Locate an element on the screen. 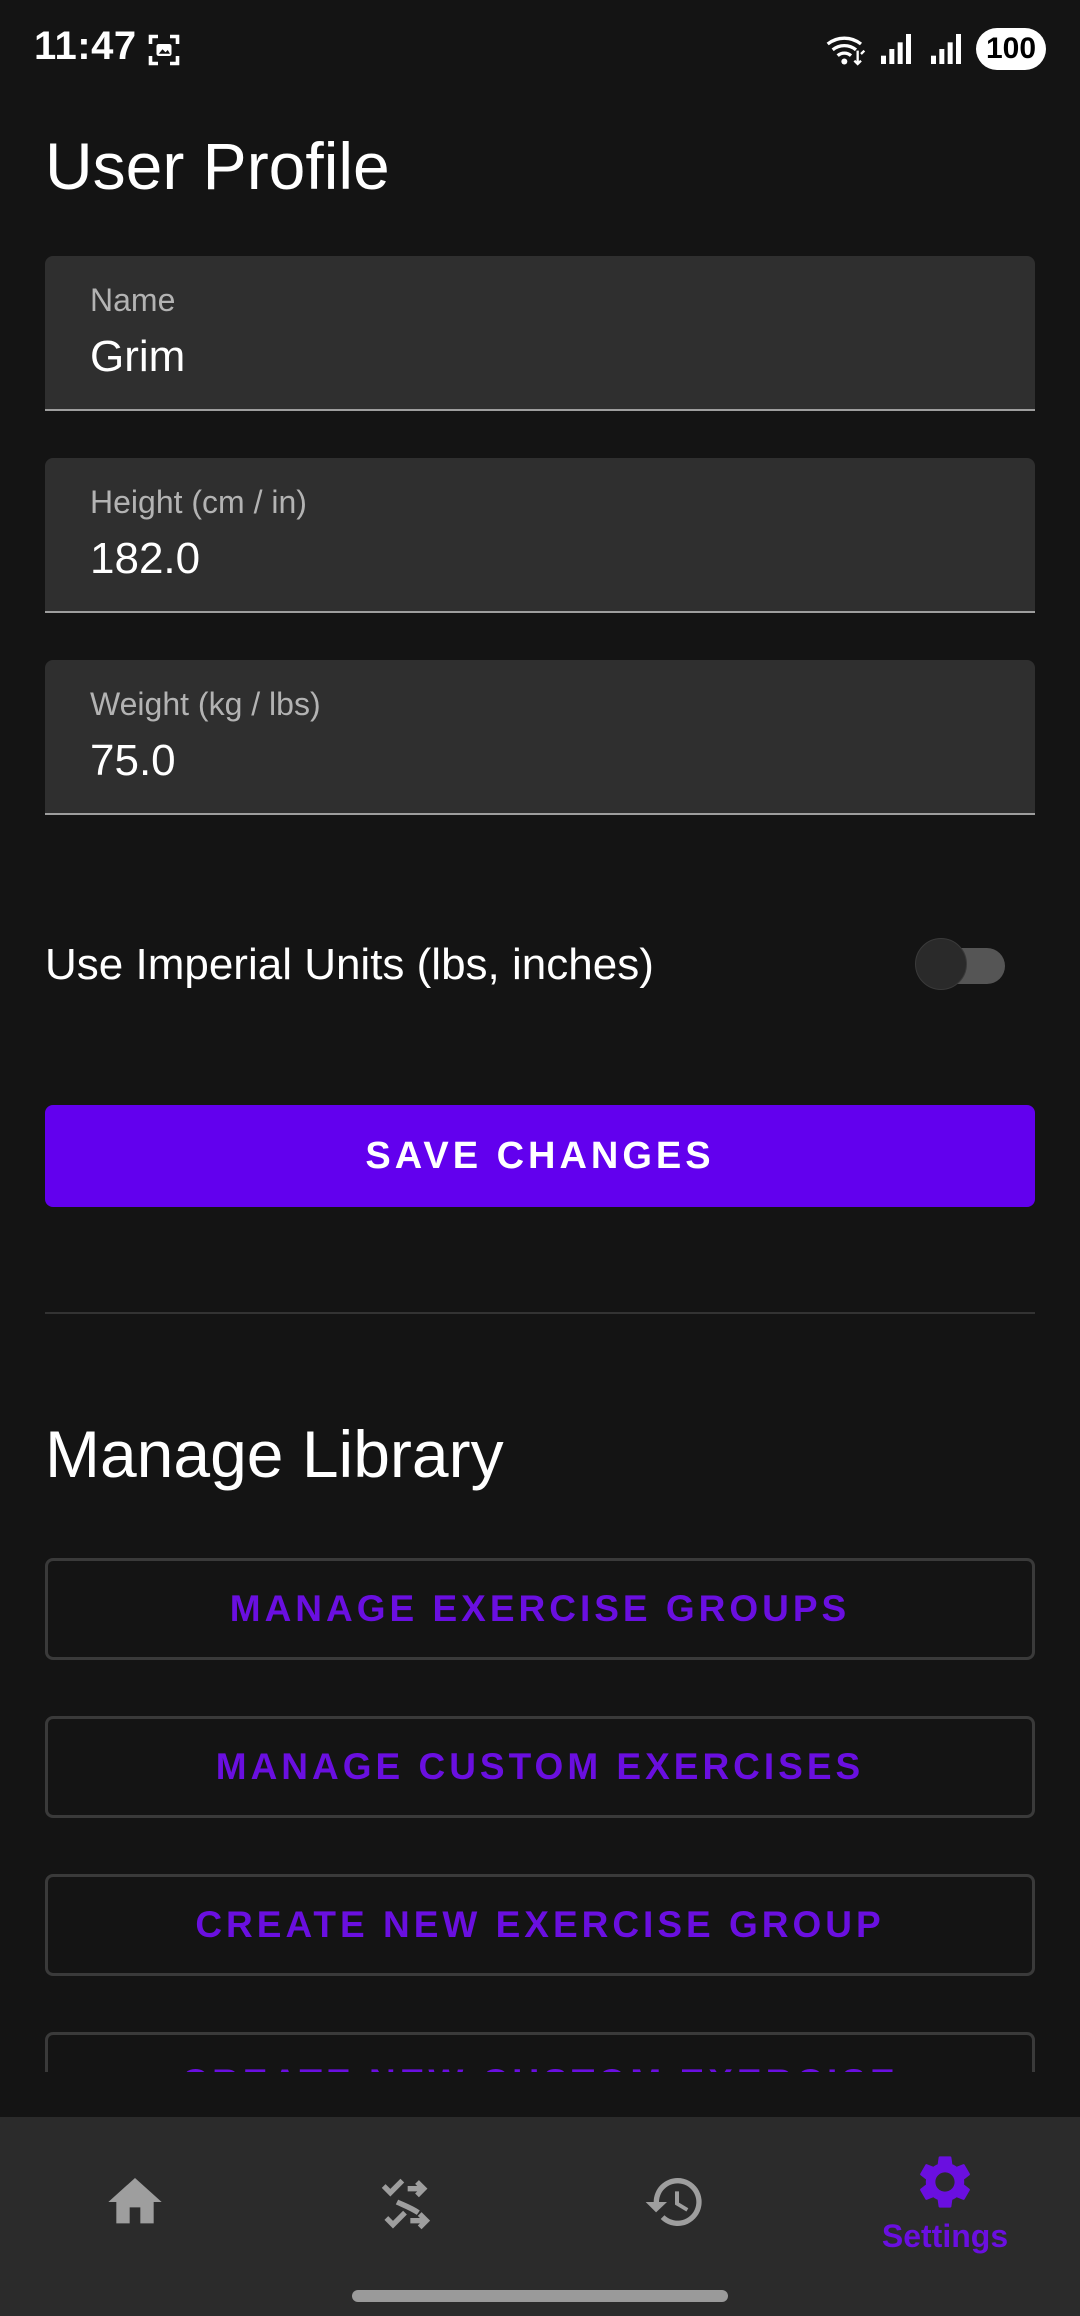  swap-icon is located at coordinates (406, 2204).